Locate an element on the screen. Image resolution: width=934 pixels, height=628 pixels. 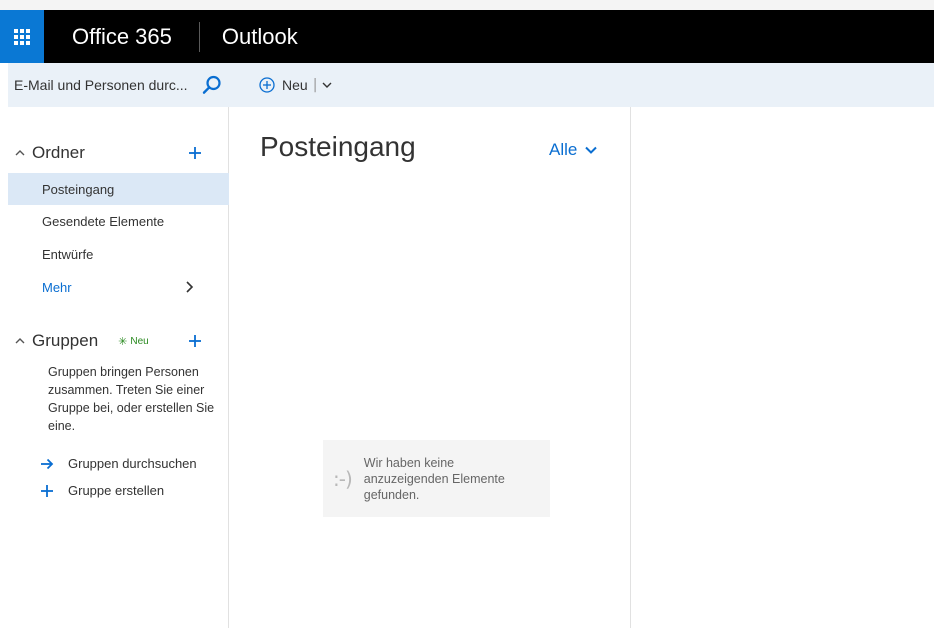
app-launcher-button is located at coordinates (22, 36).